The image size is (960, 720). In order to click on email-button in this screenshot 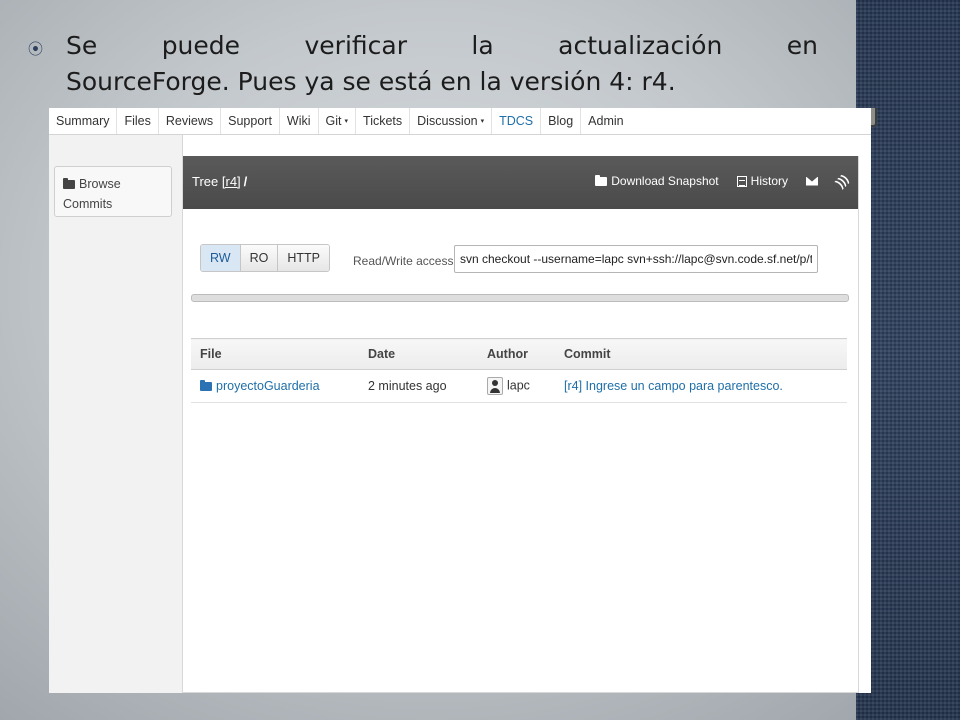, I will do `click(812, 181)`.